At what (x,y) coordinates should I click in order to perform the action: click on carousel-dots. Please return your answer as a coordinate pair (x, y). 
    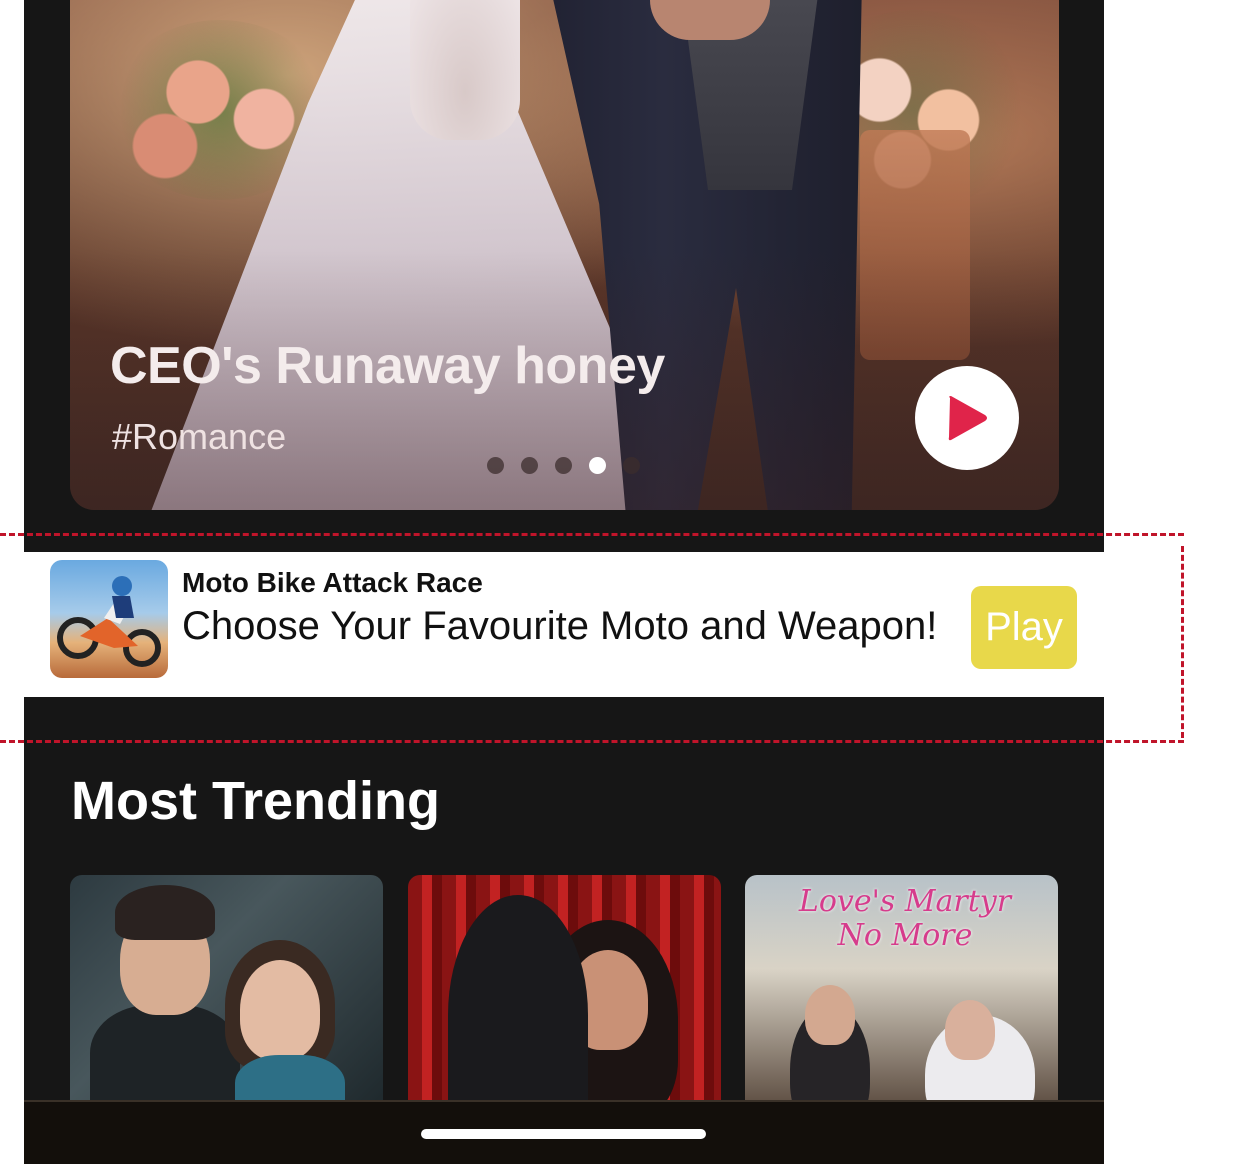
    Looking at the image, I should click on (563, 465).